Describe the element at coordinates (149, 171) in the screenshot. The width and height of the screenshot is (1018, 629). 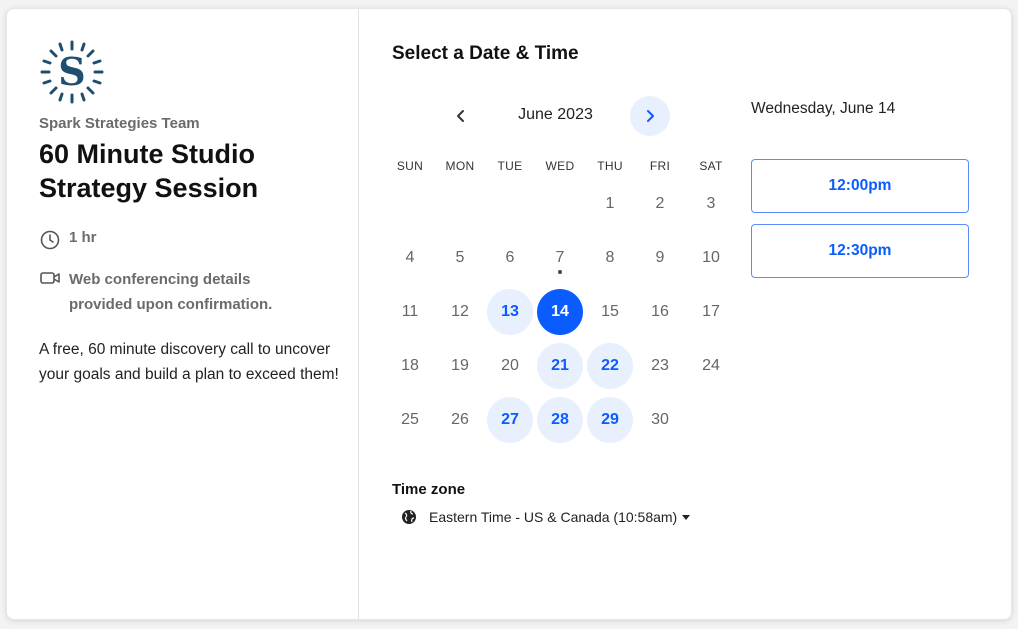
I see `event-title: 60 Minute Studio Strategy Session` at that location.